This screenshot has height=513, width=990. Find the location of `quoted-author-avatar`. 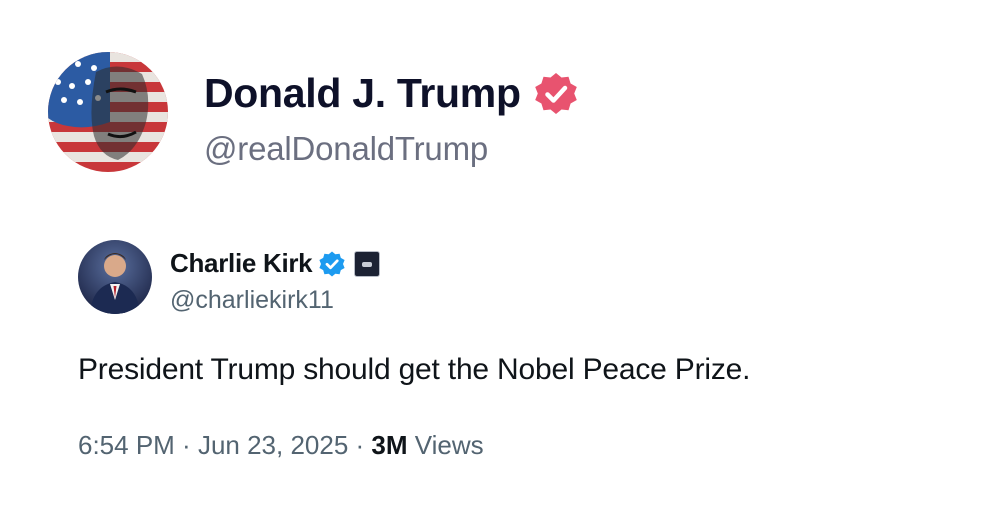

quoted-author-avatar is located at coordinates (115, 277).